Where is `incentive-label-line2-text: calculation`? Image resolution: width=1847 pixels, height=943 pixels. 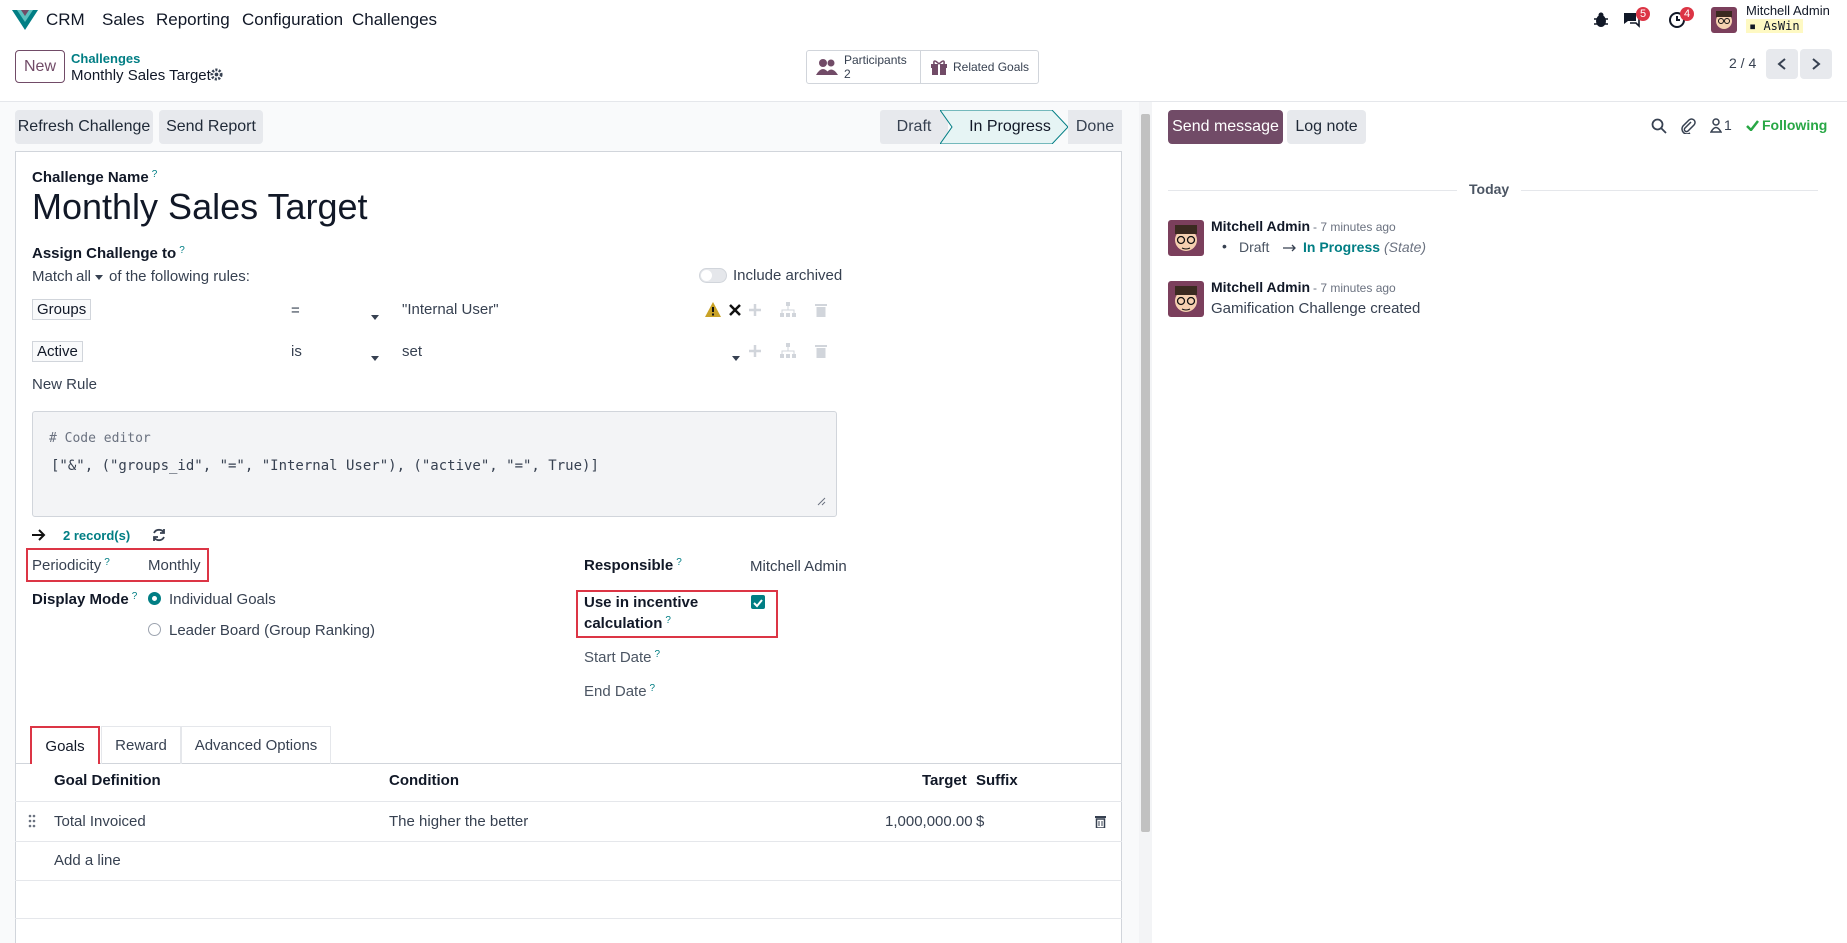
incentive-label-line2-text: calculation is located at coordinates (623, 623).